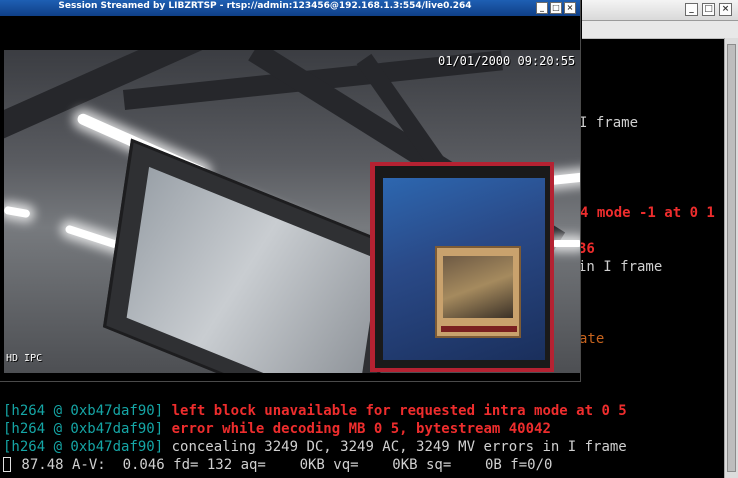 The height and width of the screenshot is (478, 738). What do you see at coordinates (478, 287) in the screenshot?
I see `monitor-video-image` at bounding box center [478, 287].